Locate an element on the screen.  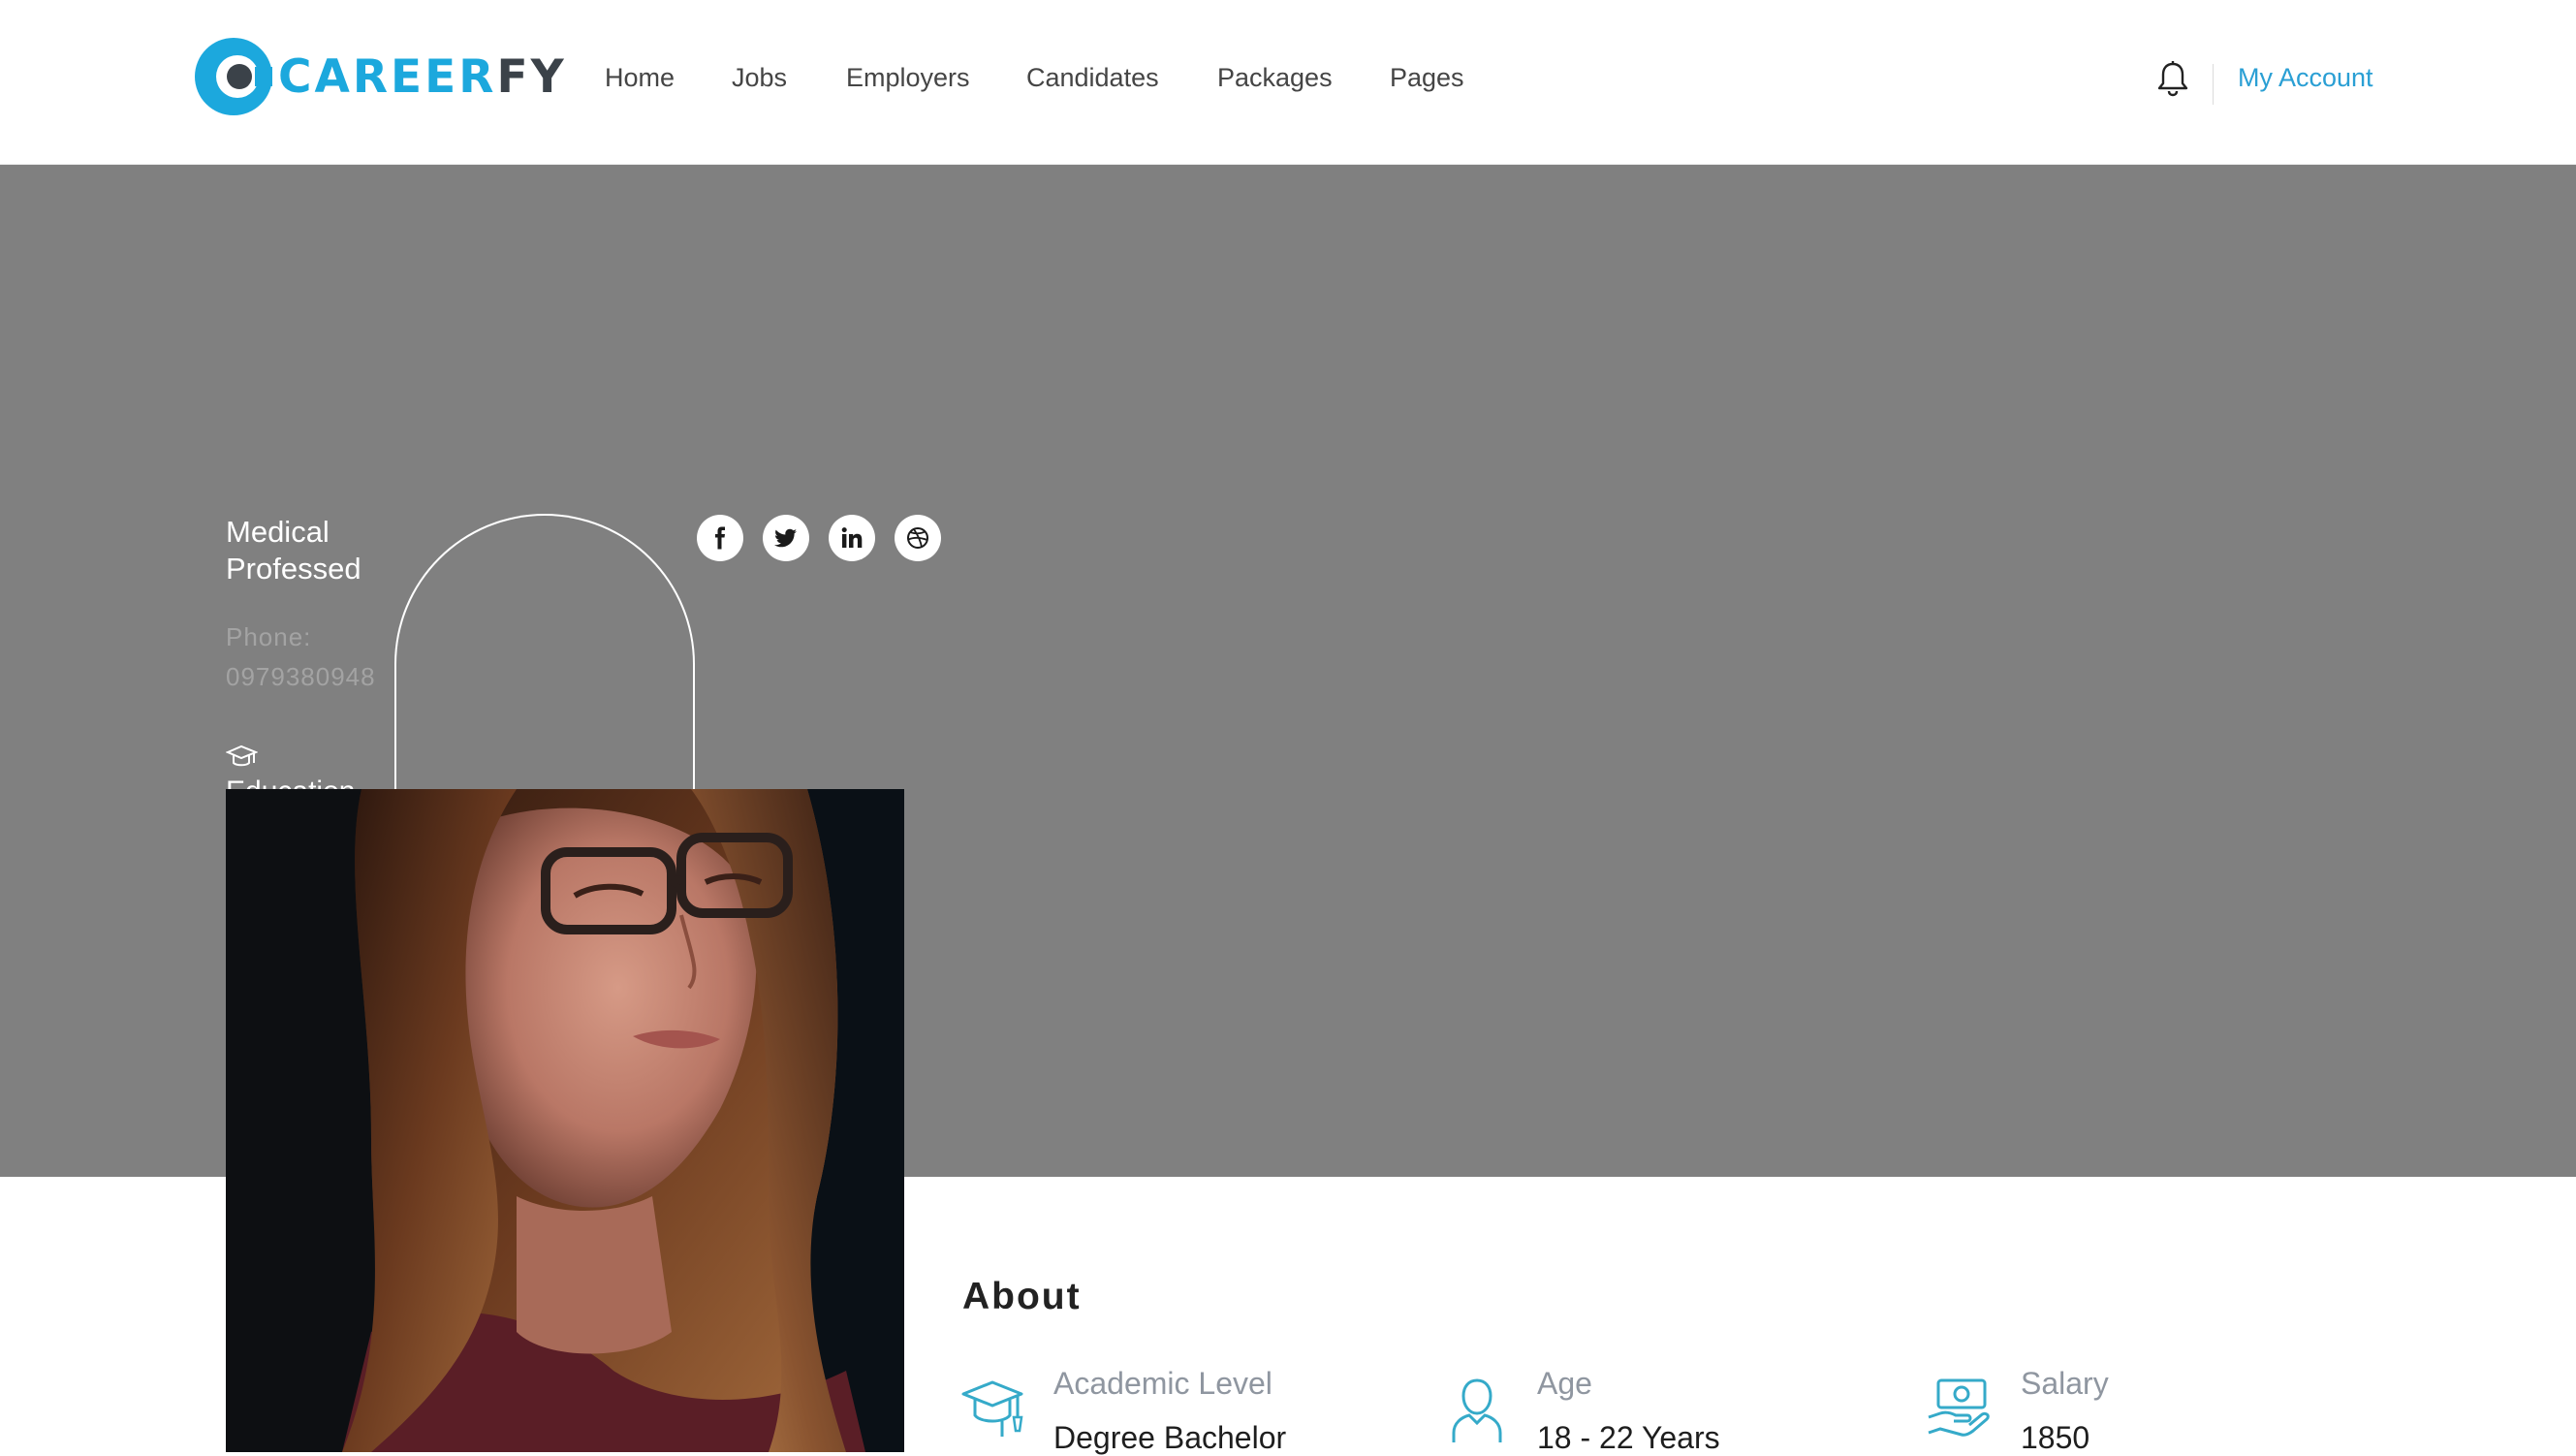
header-divider is located at coordinates (2213, 84).